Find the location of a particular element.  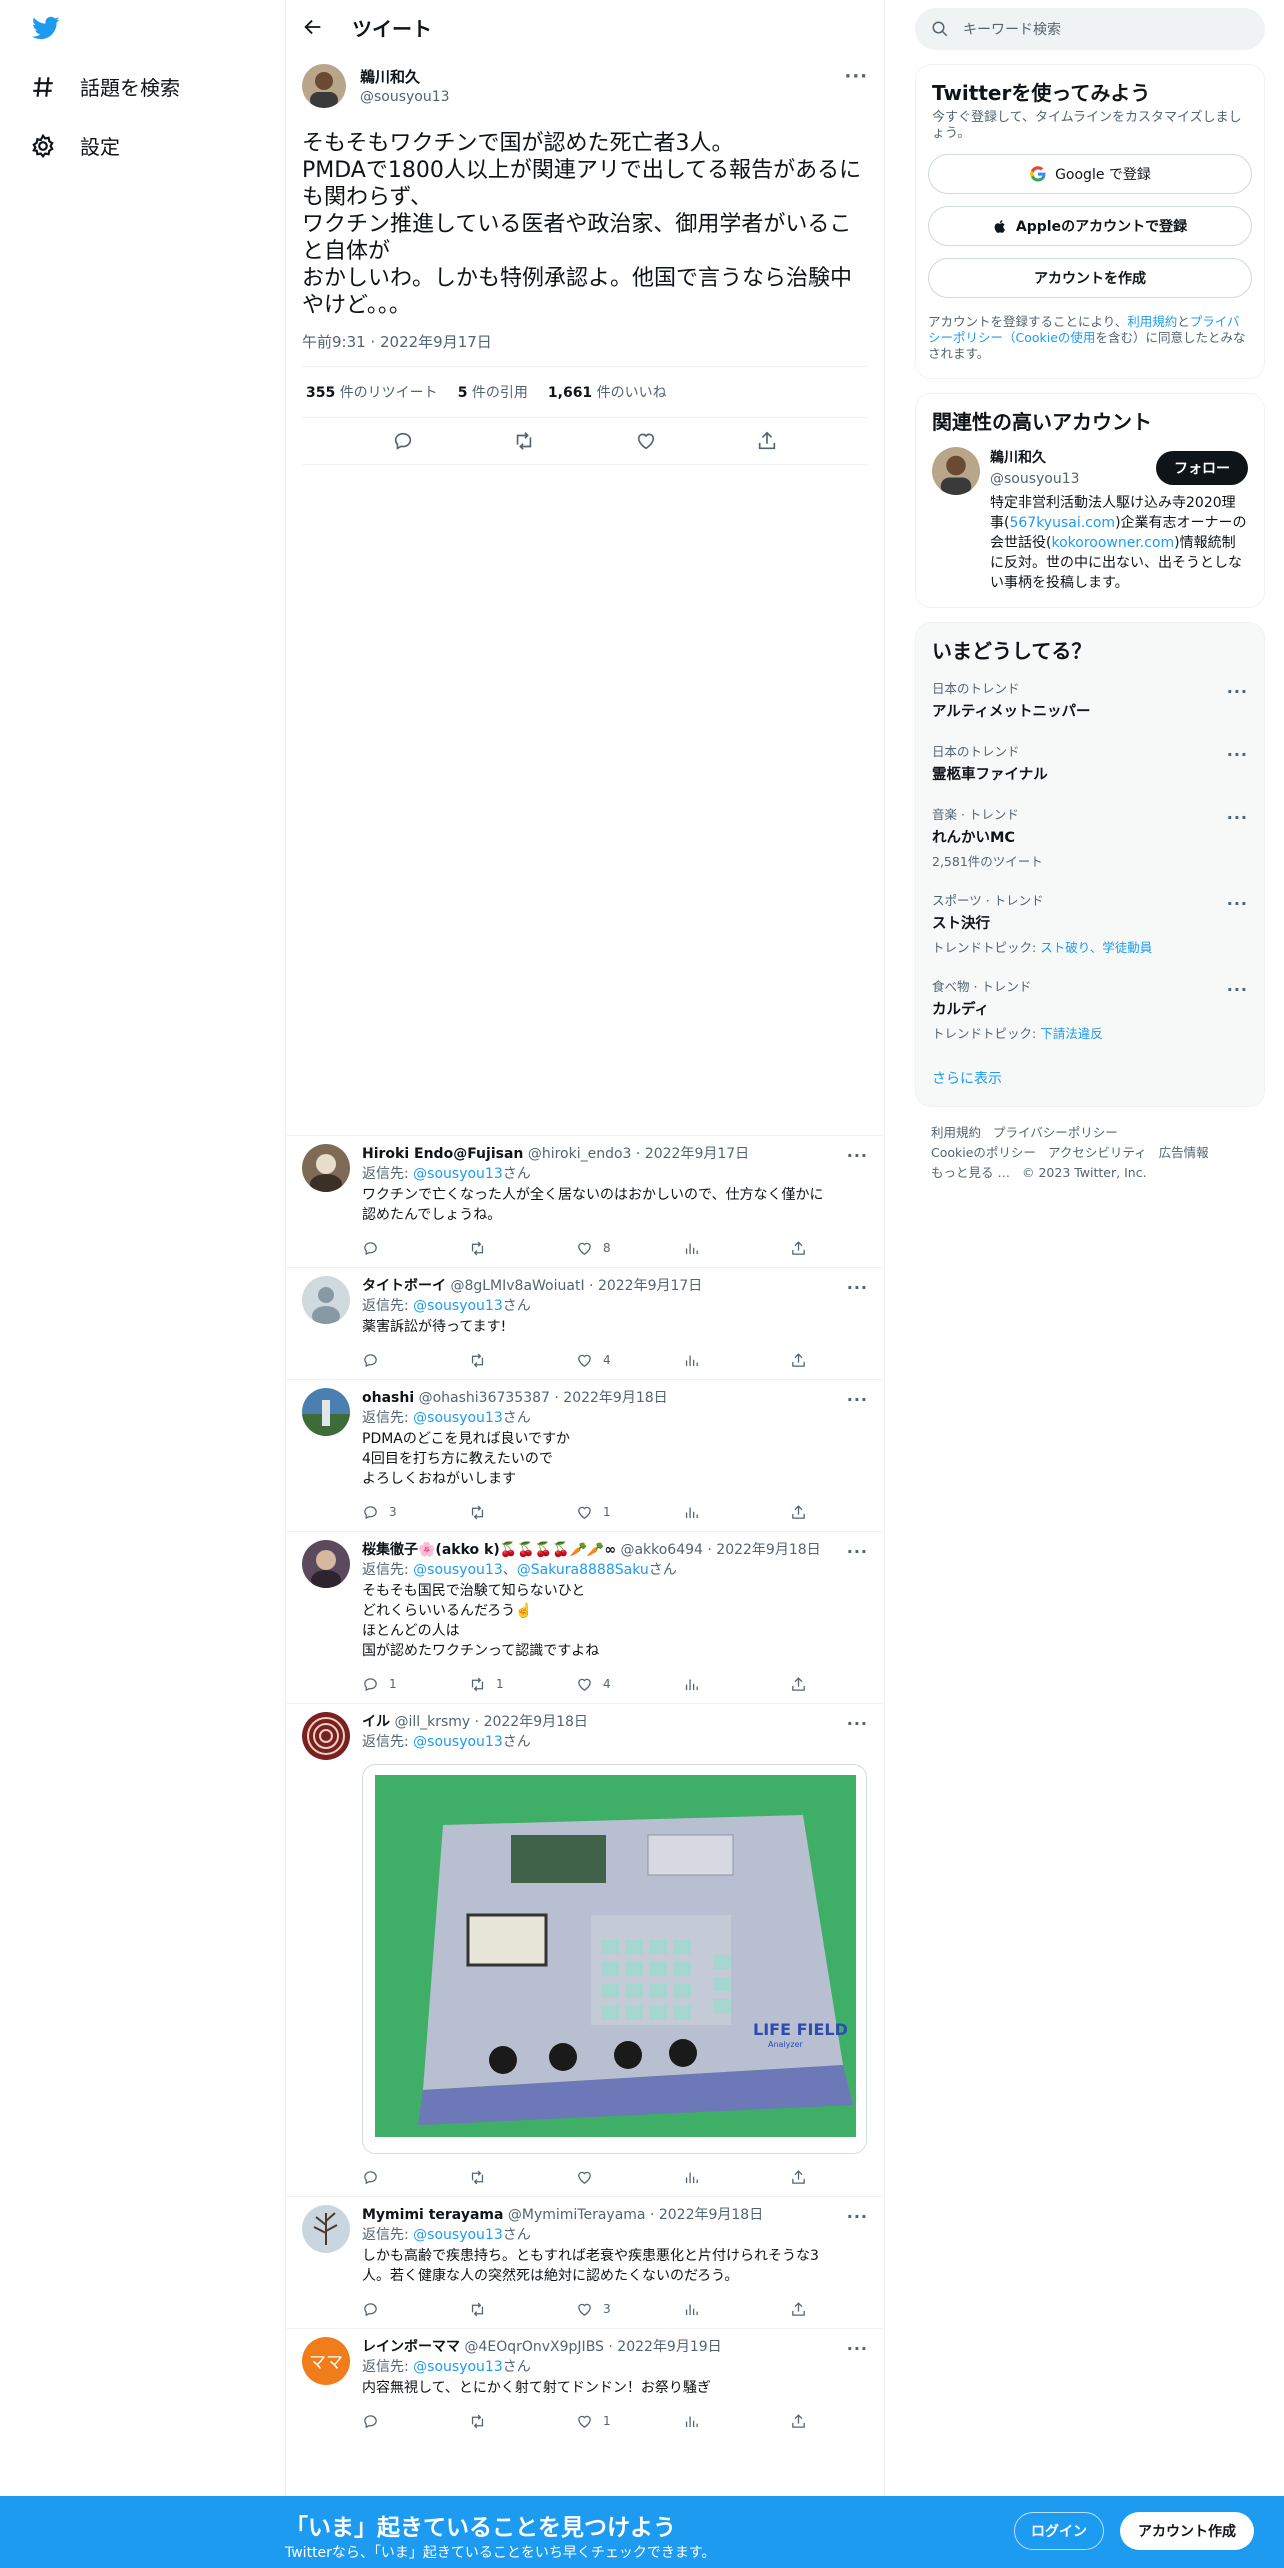

nav-settings: 設定 is located at coordinates (75, 145).